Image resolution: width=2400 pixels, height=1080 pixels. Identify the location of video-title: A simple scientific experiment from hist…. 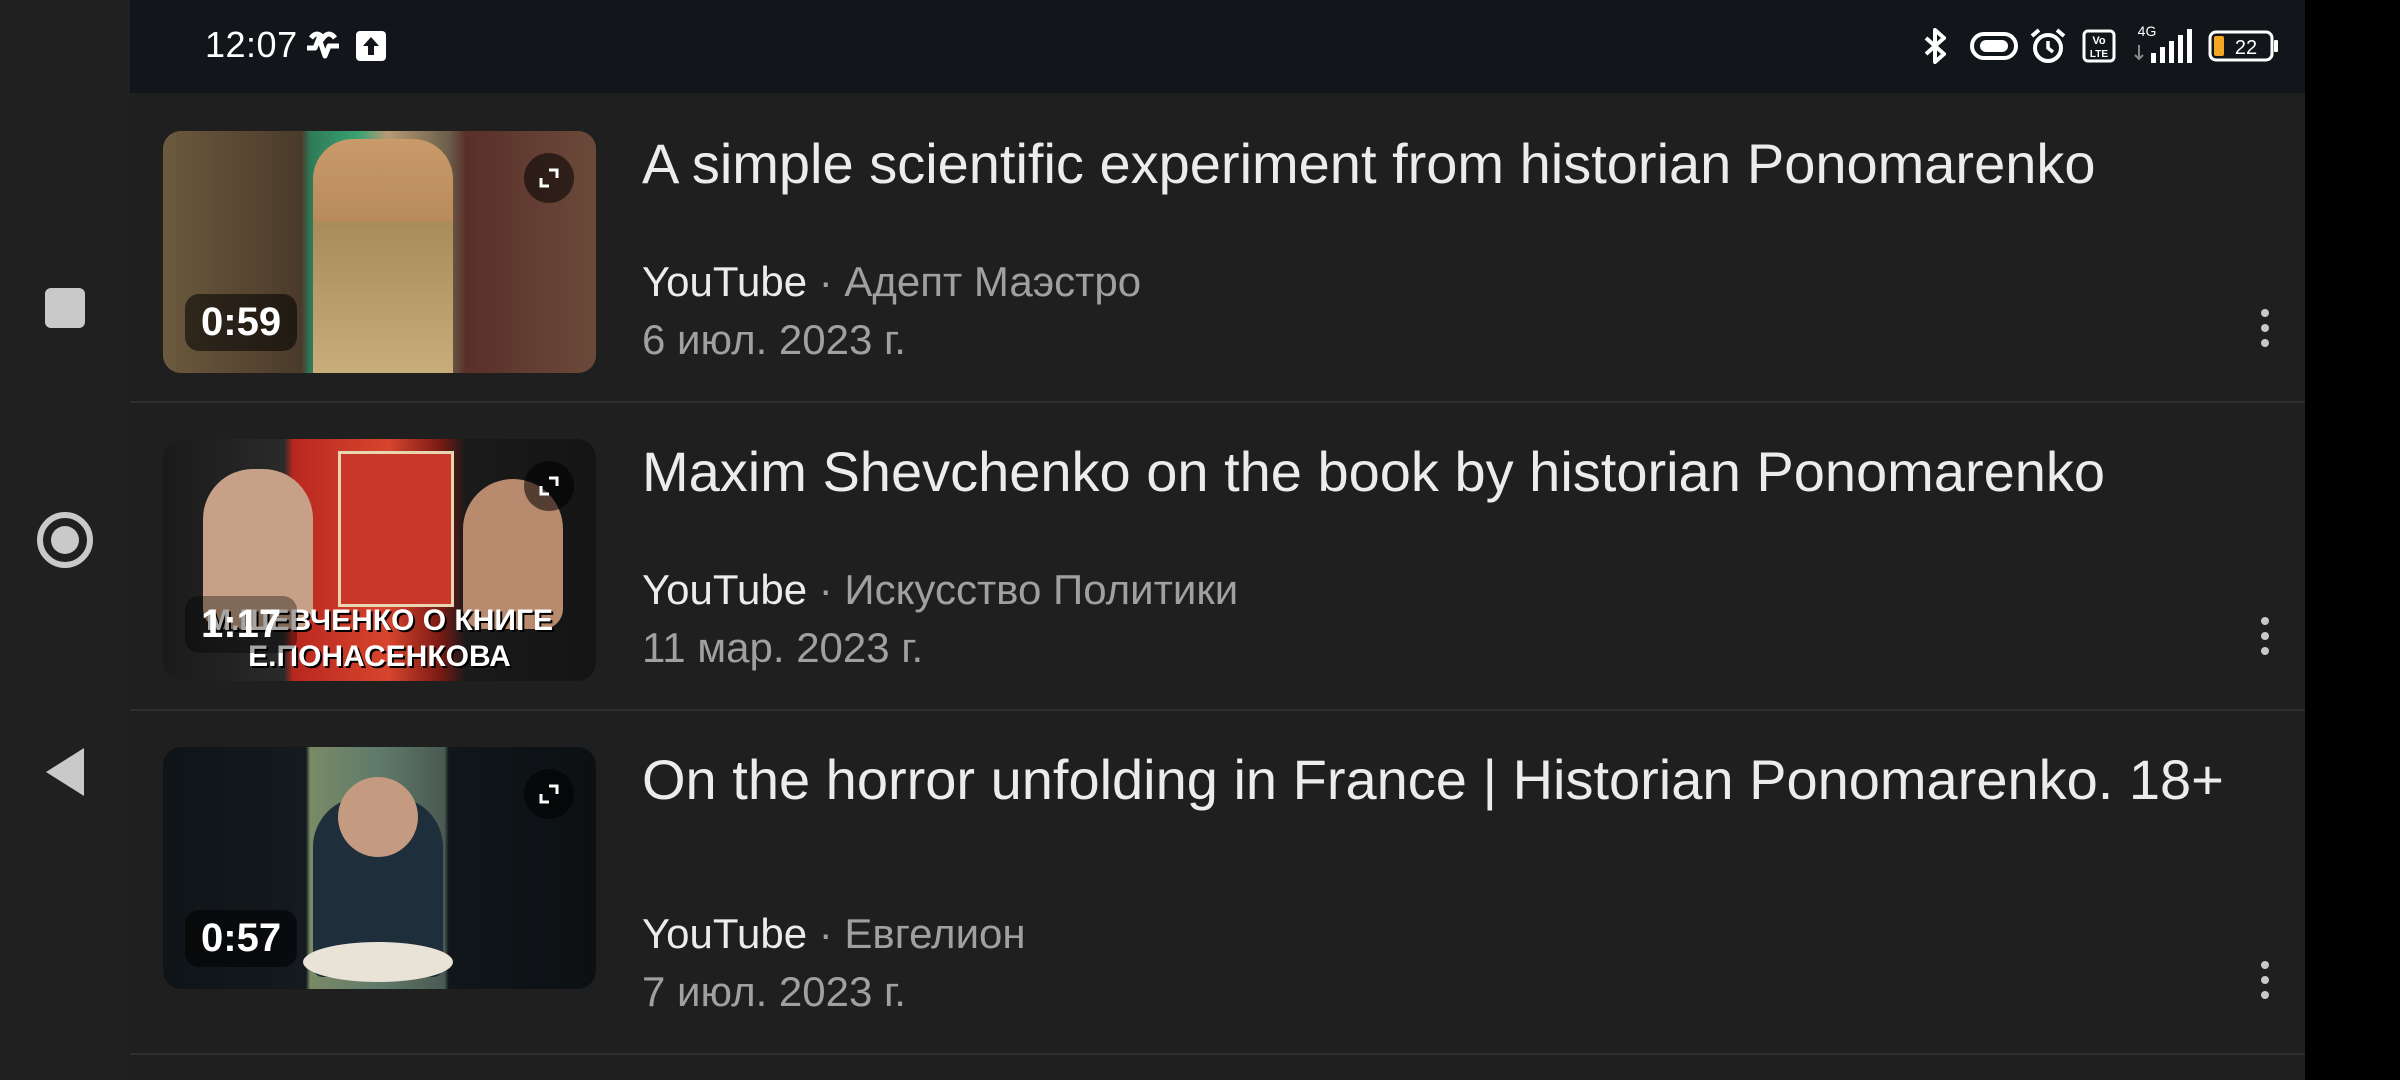
(1442, 164).